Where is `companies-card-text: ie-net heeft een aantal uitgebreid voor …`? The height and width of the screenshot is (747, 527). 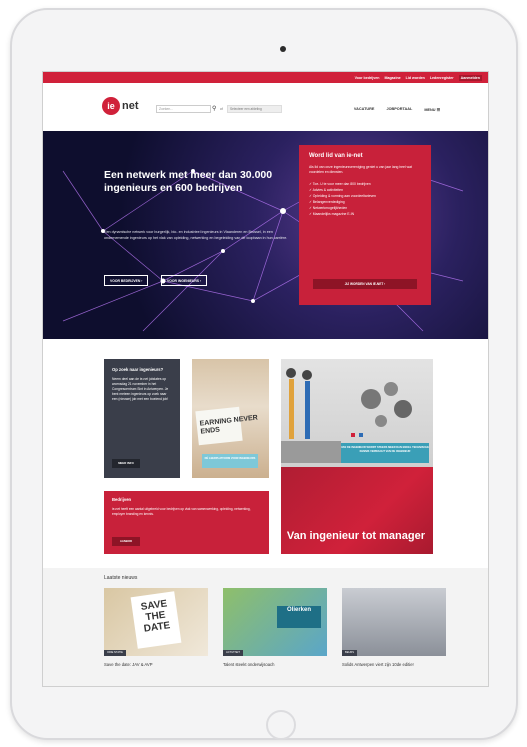 companies-card-text: ie-net heeft een aantal uitgebreid voor … is located at coordinates (181, 511).